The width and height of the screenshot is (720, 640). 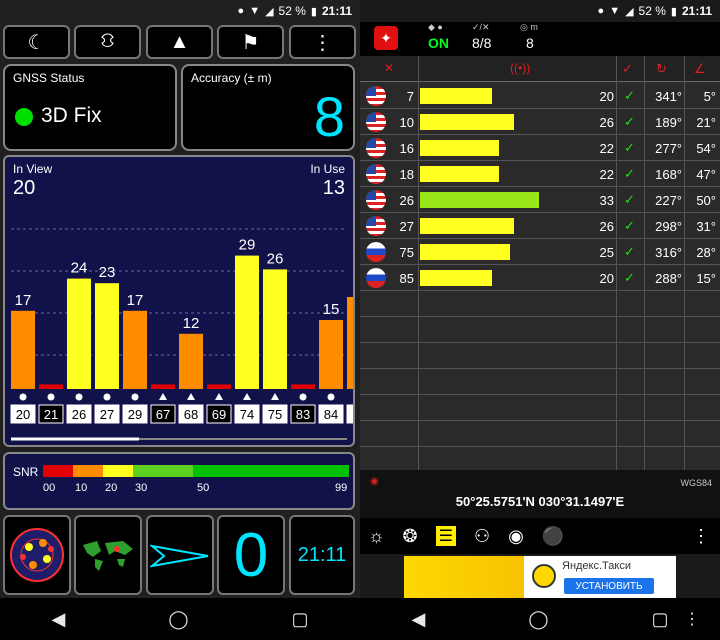 What do you see at coordinates (445, 536) in the screenshot?
I see `bars-icon: ☰` at bounding box center [445, 536].